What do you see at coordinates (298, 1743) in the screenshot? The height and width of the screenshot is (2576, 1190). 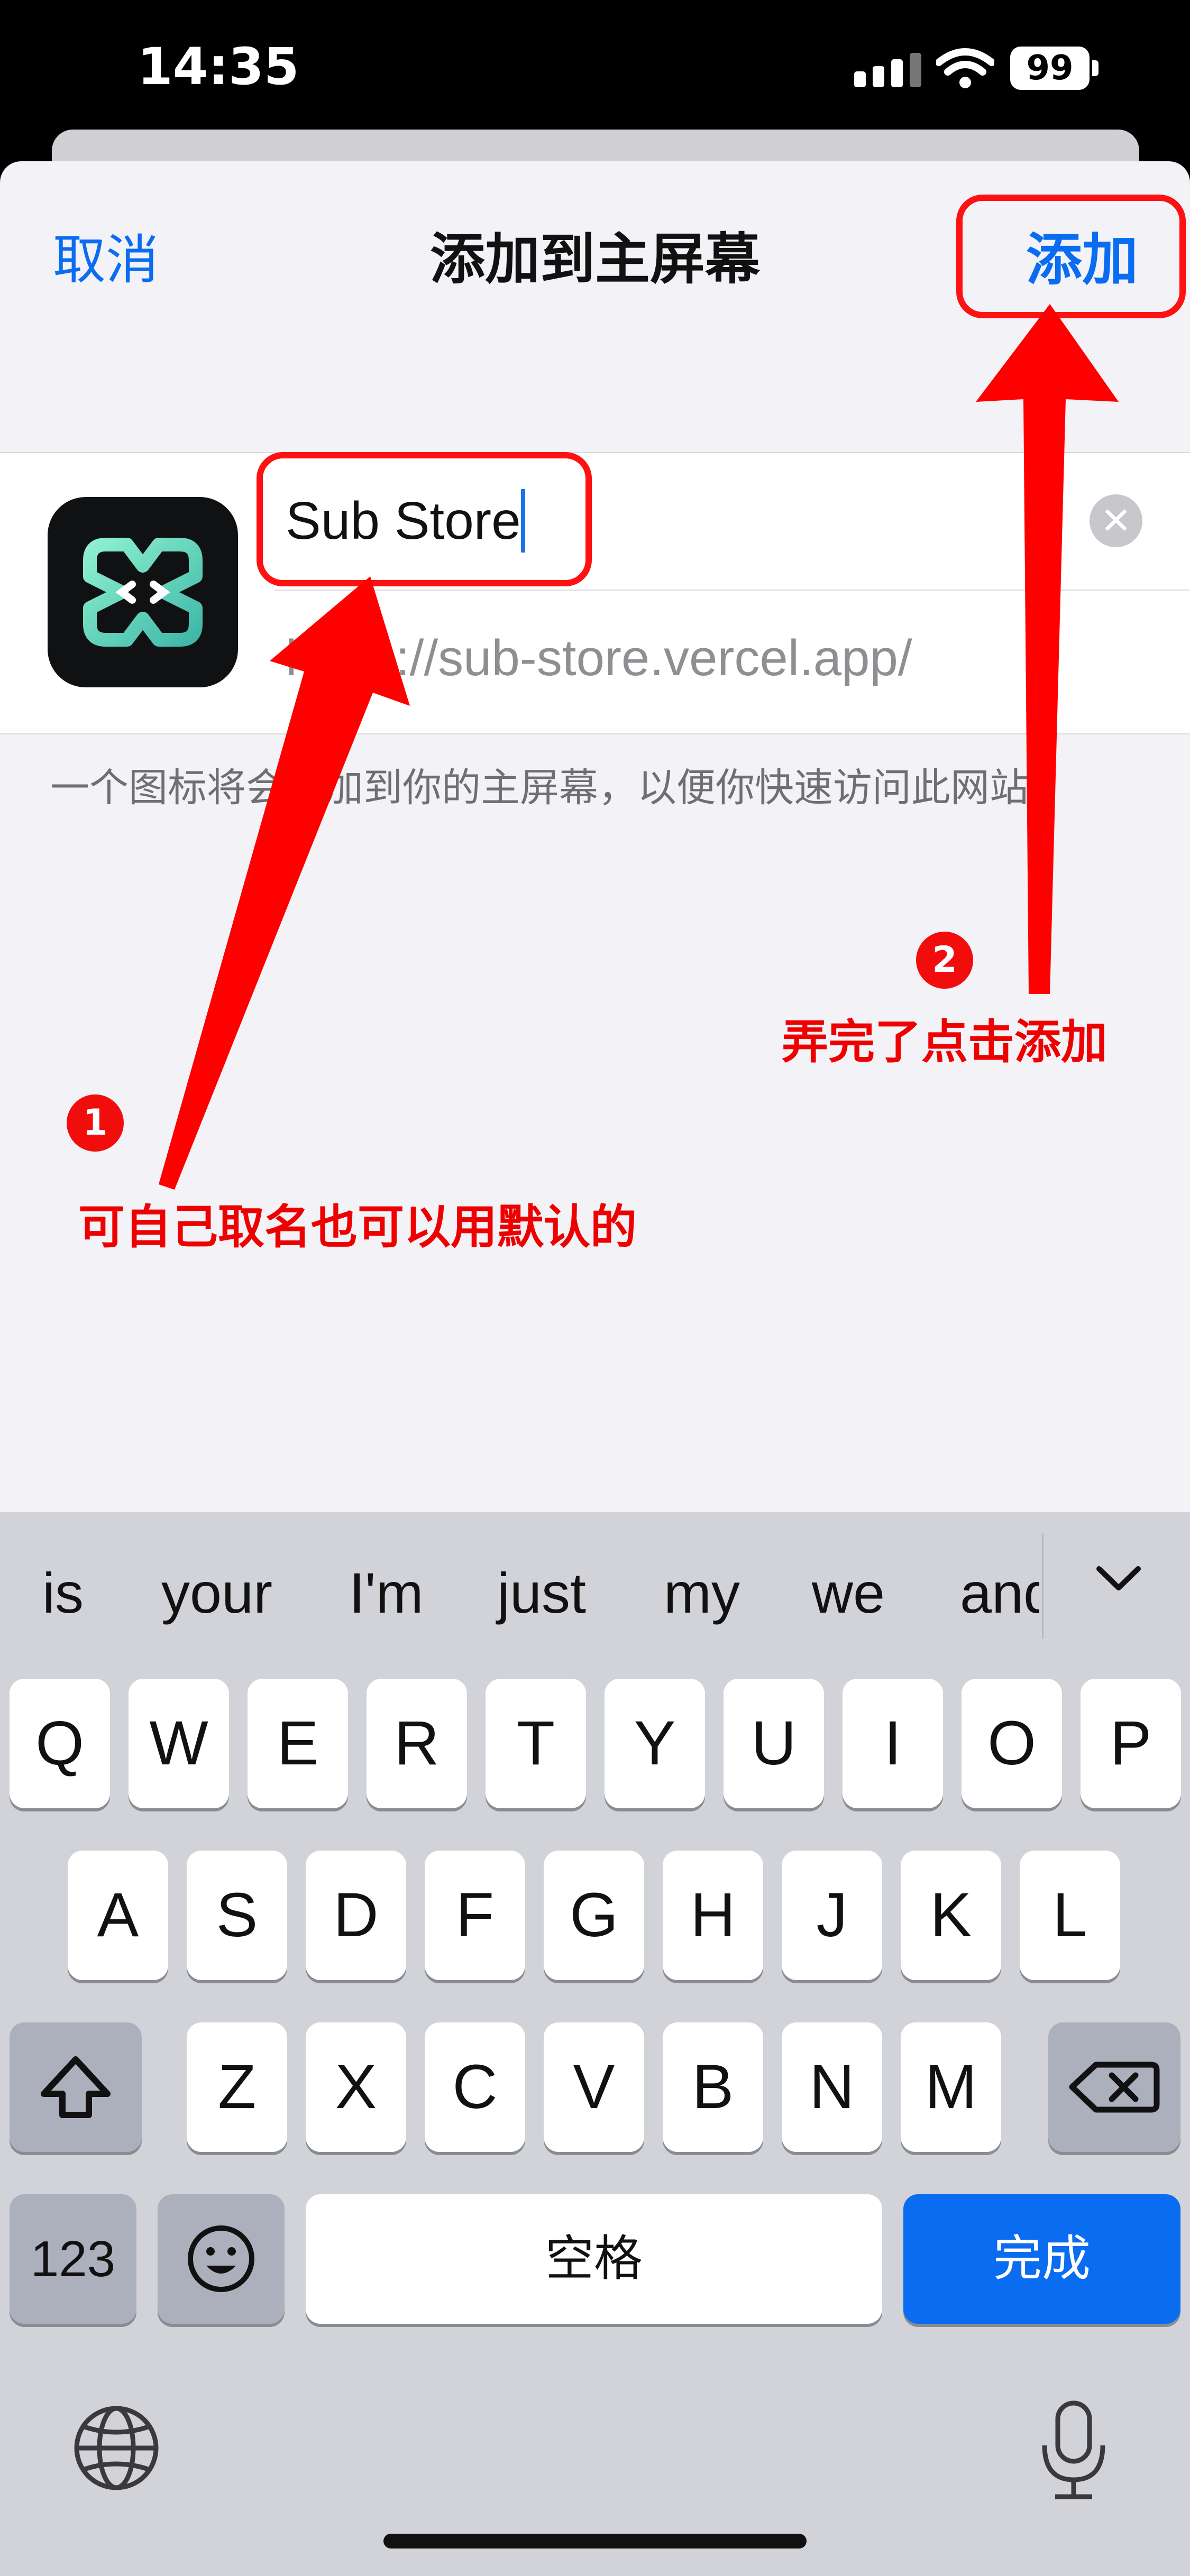 I see `key-e: E` at bounding box center [298, 1743].